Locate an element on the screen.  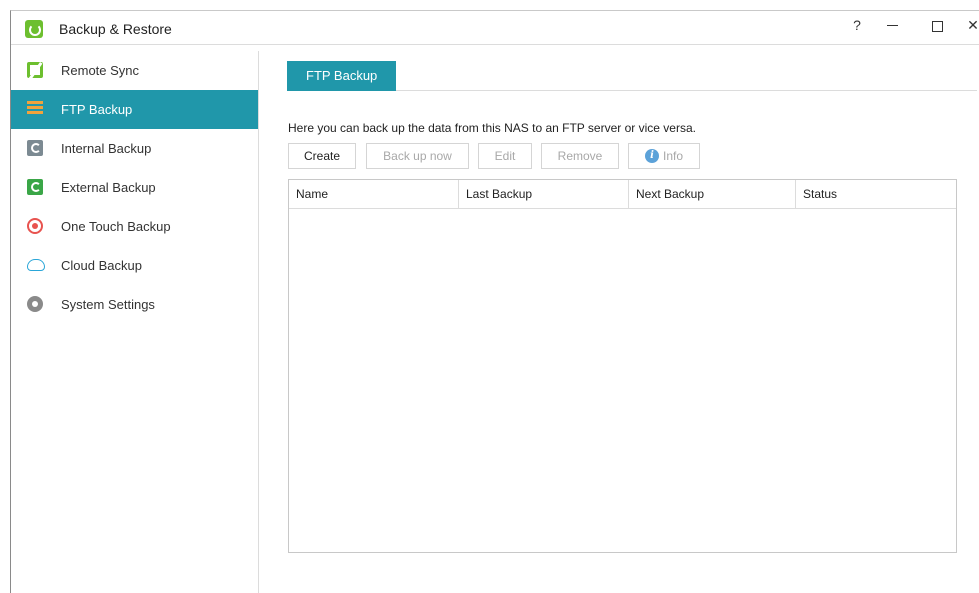
sidebar-item-label: Cloud Backup is located at coordinates (101, 265).